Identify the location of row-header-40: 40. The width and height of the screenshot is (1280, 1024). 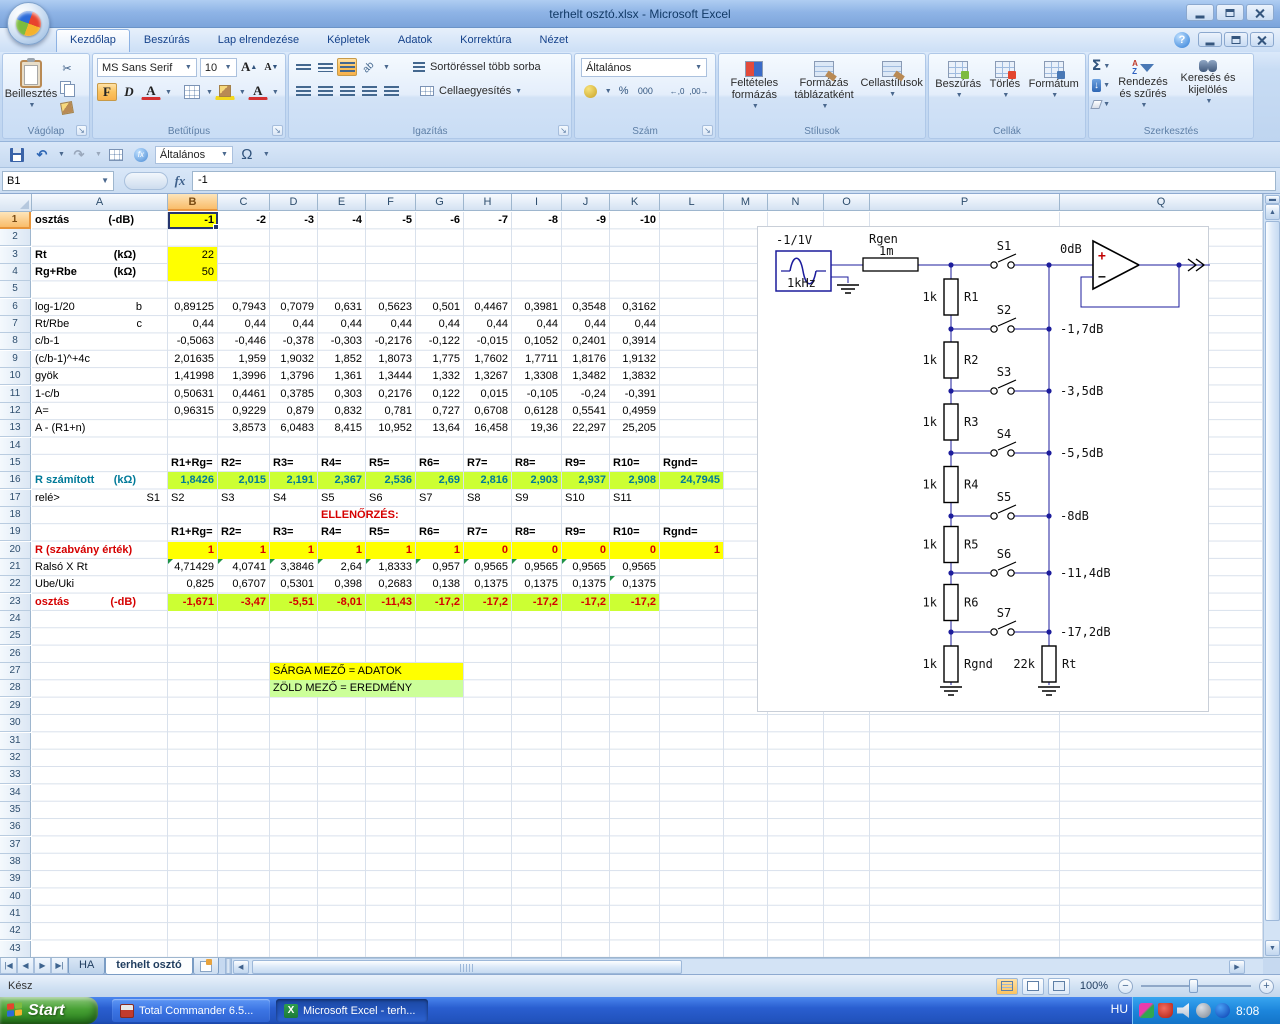
(15, 897).